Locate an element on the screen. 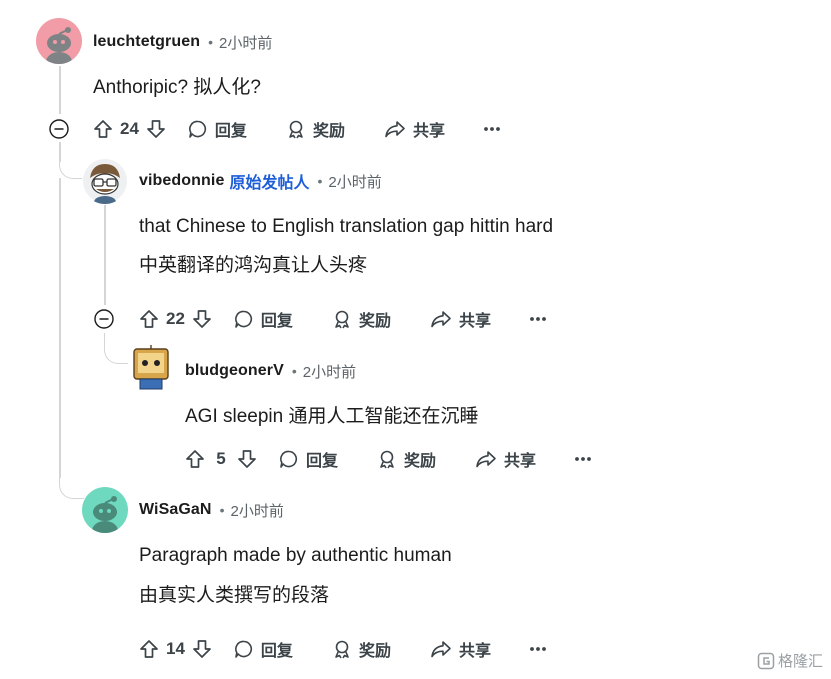 The height and width of the screenshot is (679, 831). comment-meta: vibedonnie 原始发帖人 • 2小时前 is located at coordinates (260, 181).